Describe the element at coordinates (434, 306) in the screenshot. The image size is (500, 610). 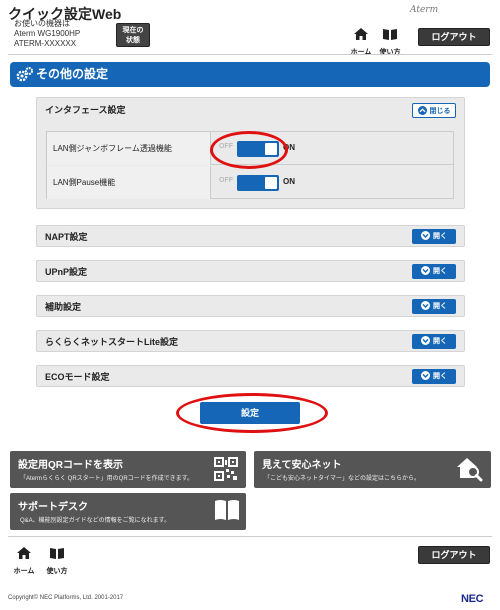
I see `auxiliary-open-button: 開く` at that location.